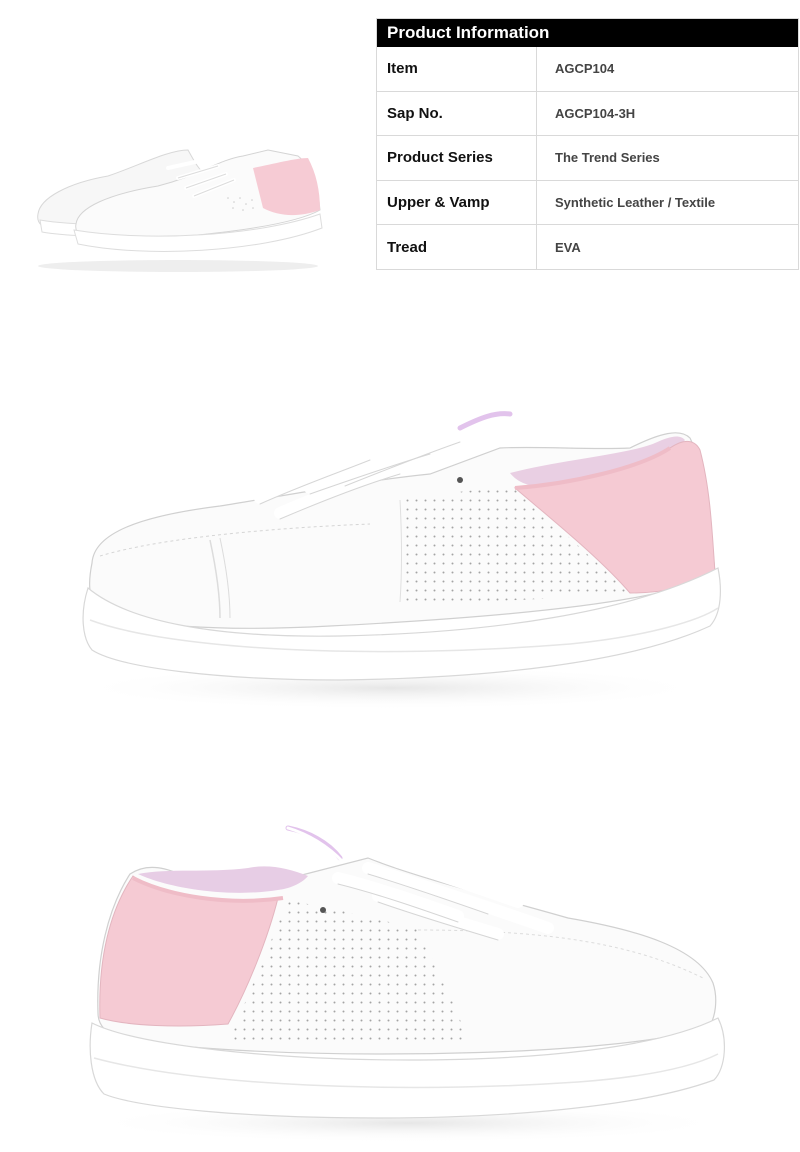 The image size is (800, 1152). What do you see at coordinates (180, 210) in the screenshot?
I see `shoe-pair-thumbnail` at bounding box center [180, 210].